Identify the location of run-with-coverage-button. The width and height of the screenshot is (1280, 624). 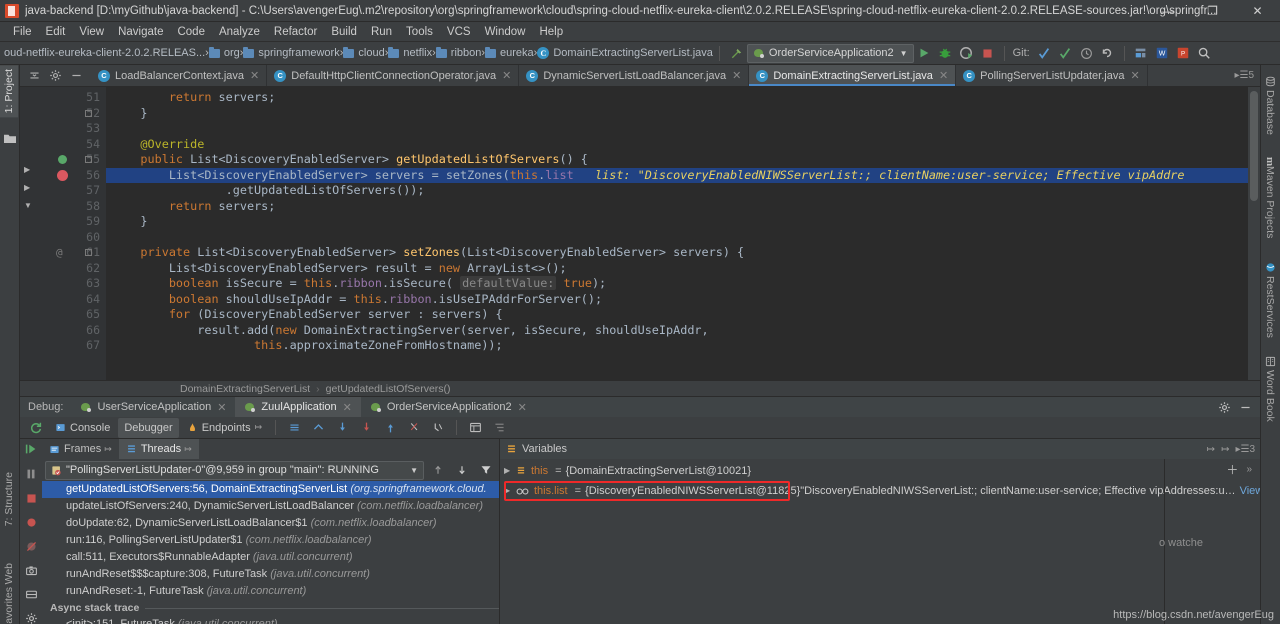
(966, 53).